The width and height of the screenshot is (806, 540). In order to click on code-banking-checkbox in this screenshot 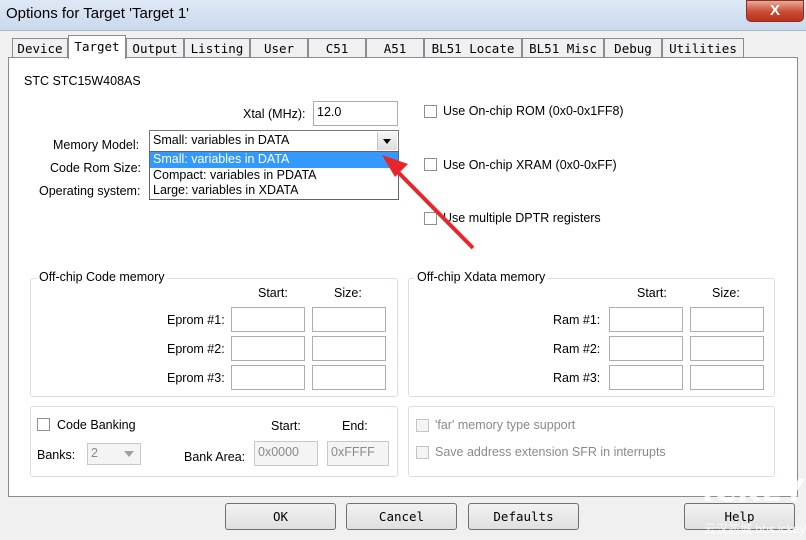, I will do `click(43, 424)`.